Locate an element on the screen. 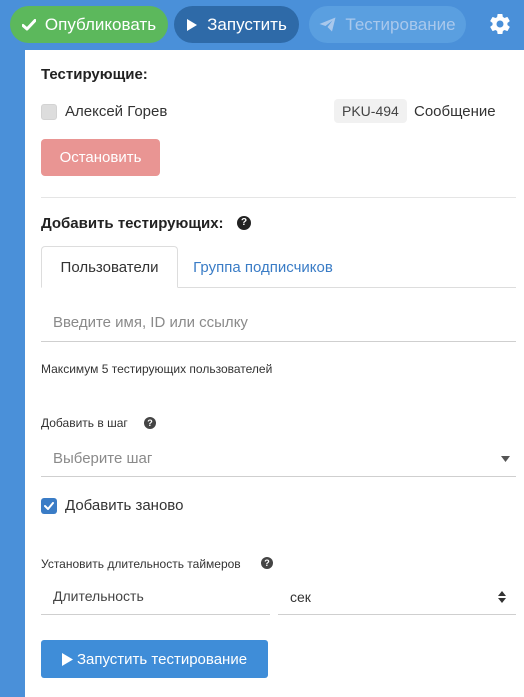  sort-icon is located at coordinates (502, 597).